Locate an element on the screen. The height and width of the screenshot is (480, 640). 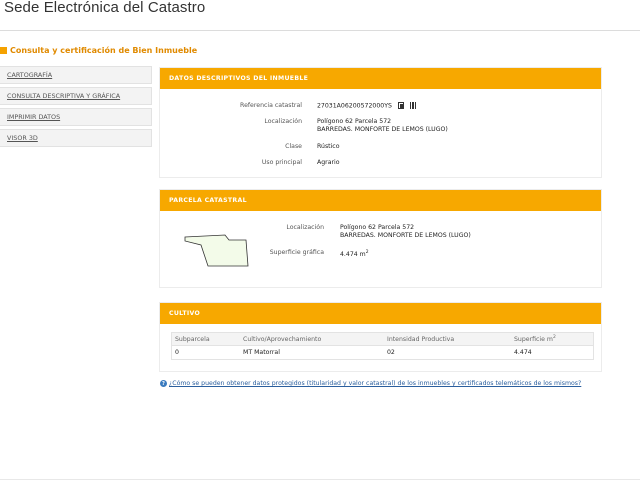
loc-line1: Polígono 62 Parcela 572 is located at coordinates (354, 121).